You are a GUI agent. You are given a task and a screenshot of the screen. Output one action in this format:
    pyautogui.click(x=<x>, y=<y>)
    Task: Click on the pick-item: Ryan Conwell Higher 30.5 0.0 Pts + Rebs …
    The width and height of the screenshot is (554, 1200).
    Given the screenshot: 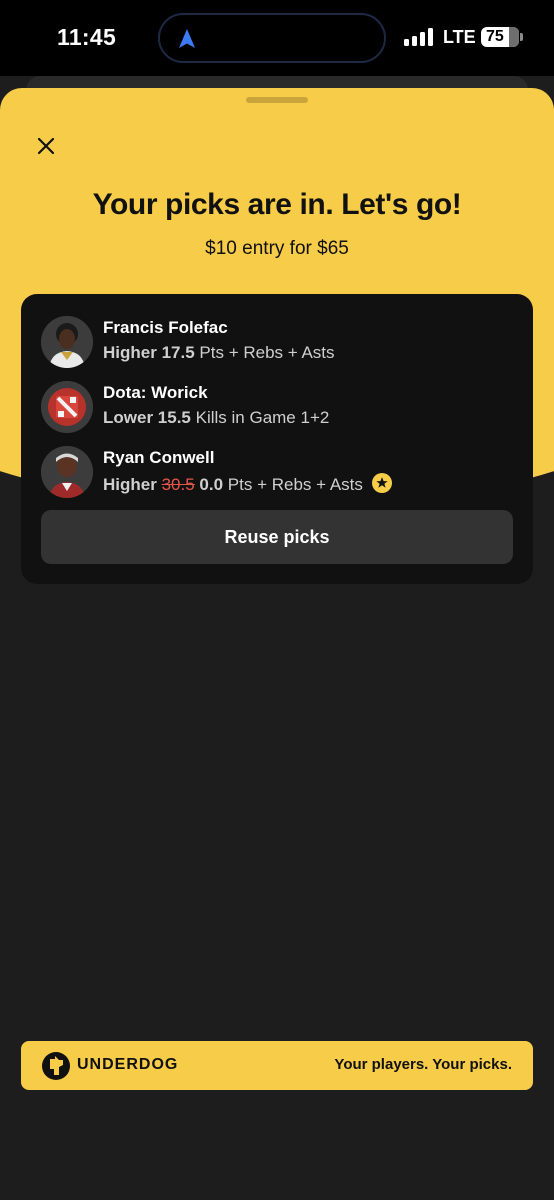 What is the action you would take?
    pyautogui.click(x=281, y=471)
    